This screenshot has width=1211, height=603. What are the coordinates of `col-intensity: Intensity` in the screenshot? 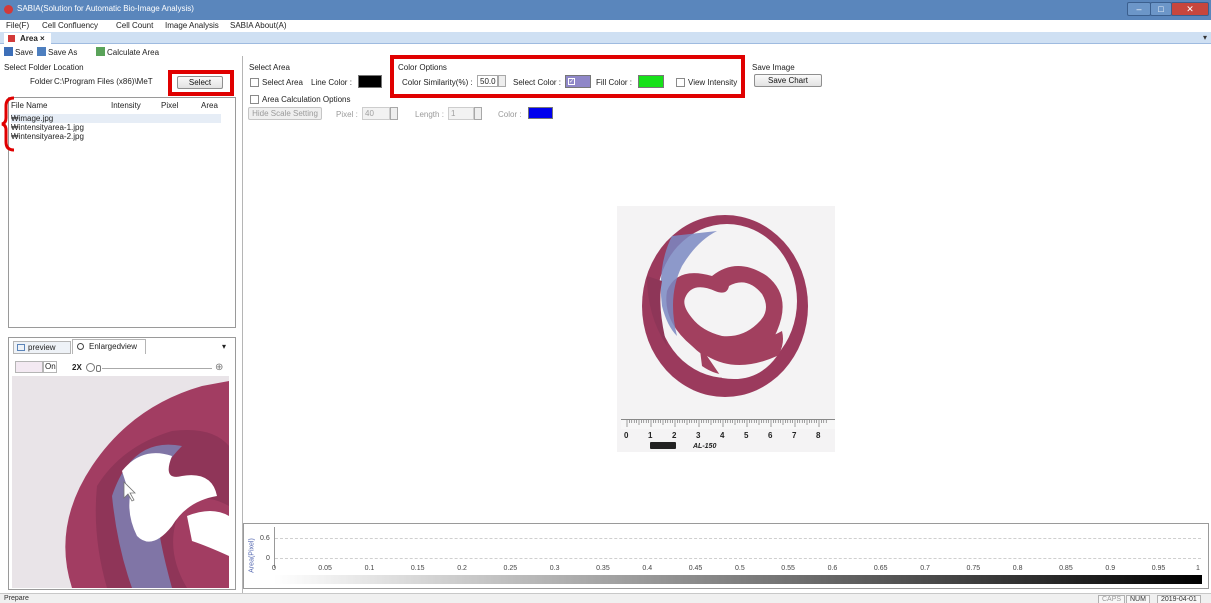 It's located at (126, 105).